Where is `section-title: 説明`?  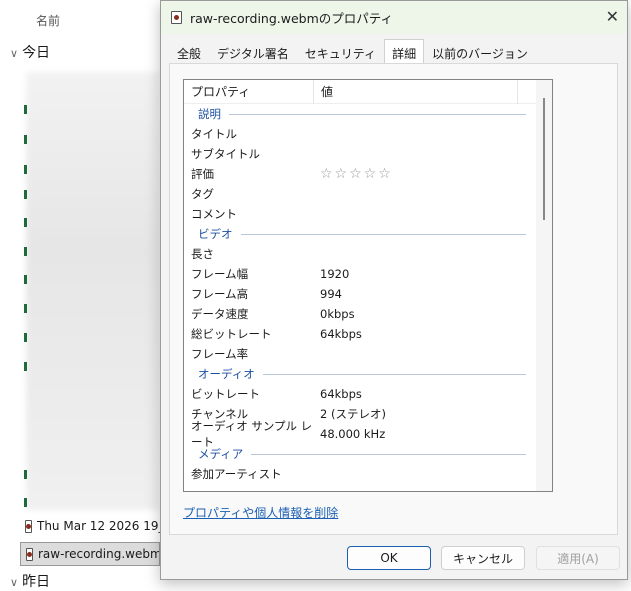 section-title: 説明 is located at coordinates (209, 114).